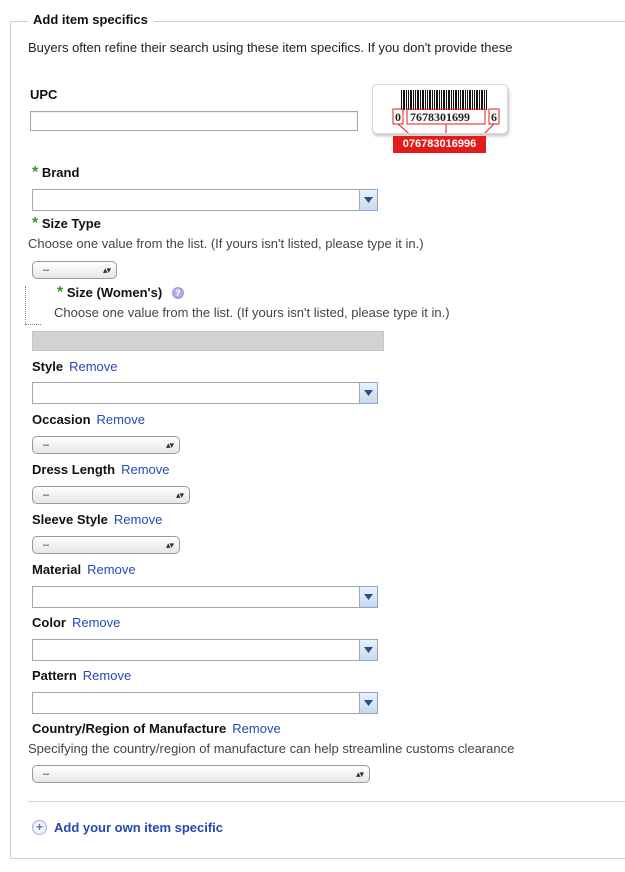 The image size is (625, 872). I want to click on sleeve-style-remove-link: Remove, so click(138, 519).